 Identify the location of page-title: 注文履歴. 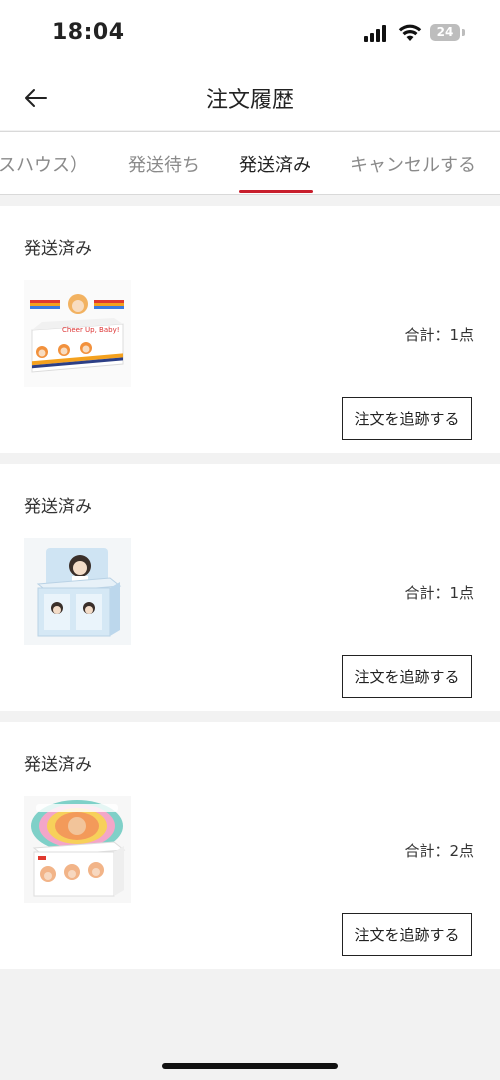
(249, 100).